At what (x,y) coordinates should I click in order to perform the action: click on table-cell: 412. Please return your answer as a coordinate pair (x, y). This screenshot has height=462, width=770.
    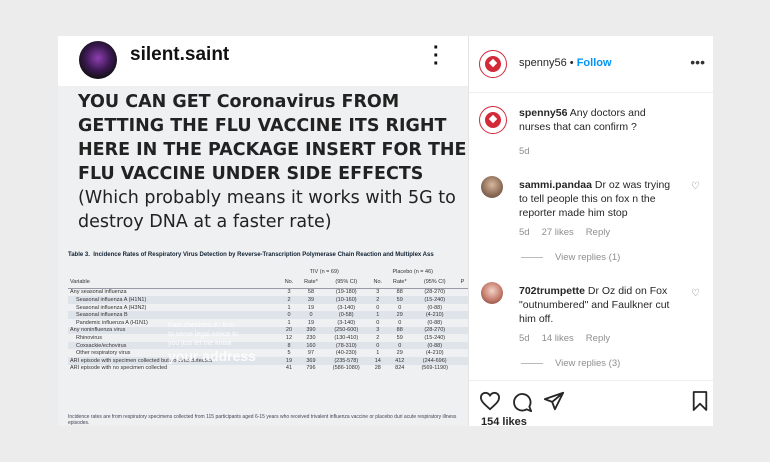
    Looking at the image, I should click on (399, 360).